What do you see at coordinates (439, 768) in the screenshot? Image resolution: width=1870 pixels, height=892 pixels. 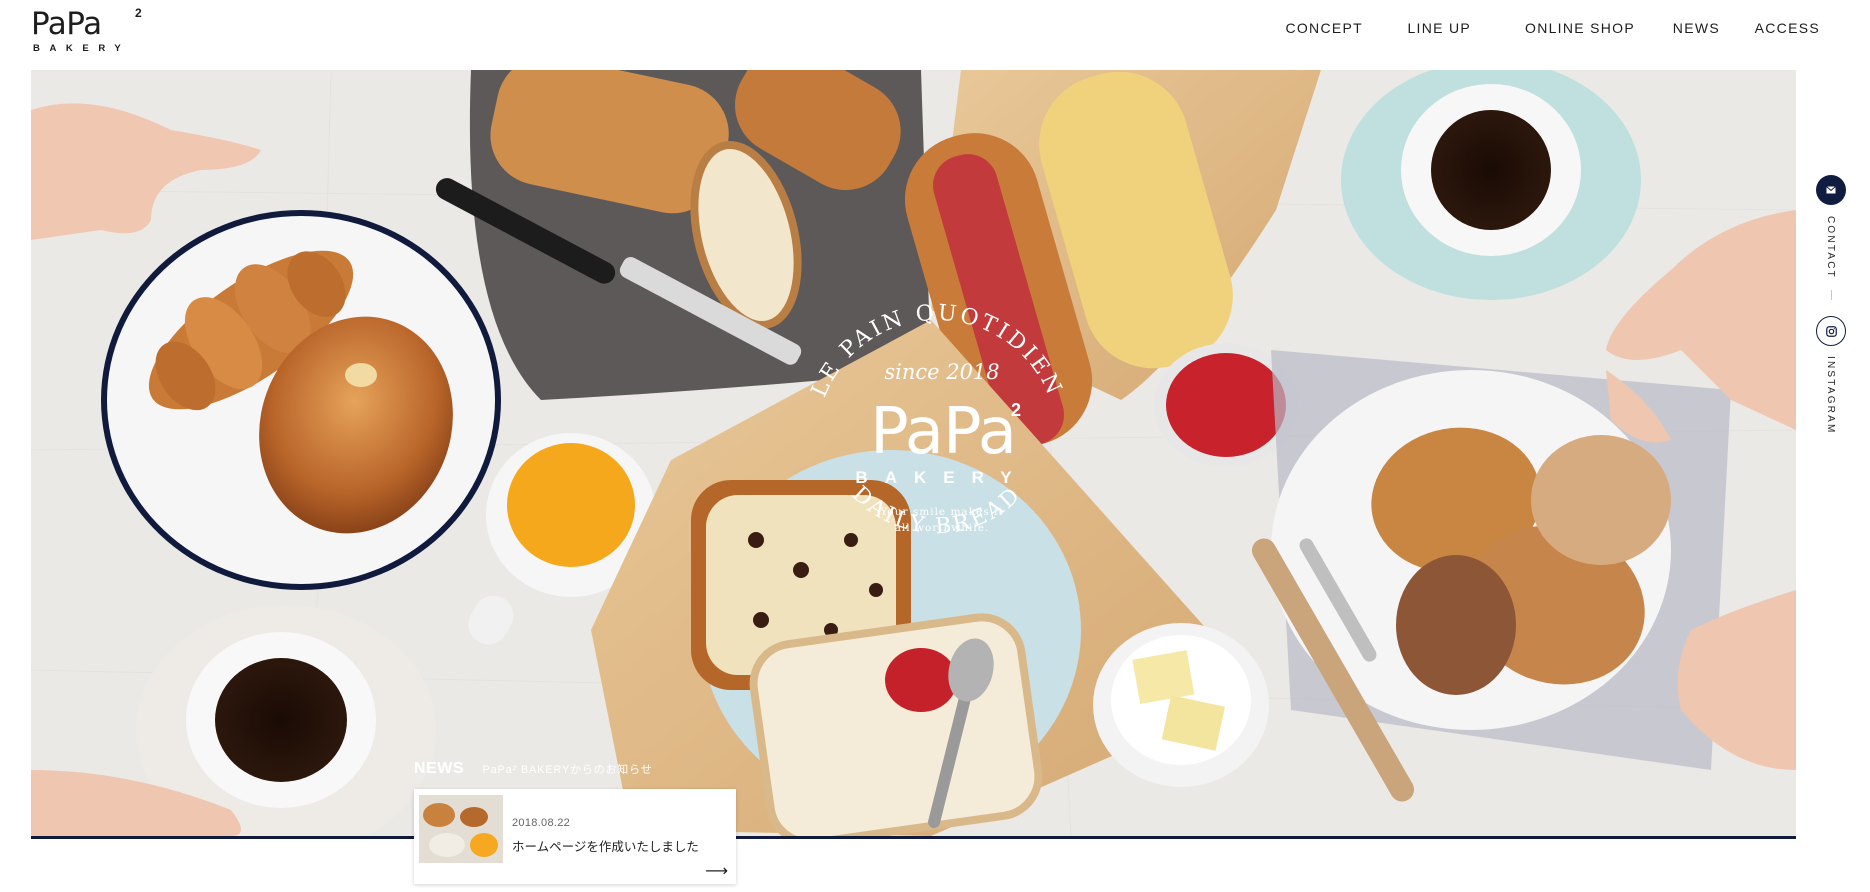 I see `news-heading: NEWS` at bounding box center [439, 768].